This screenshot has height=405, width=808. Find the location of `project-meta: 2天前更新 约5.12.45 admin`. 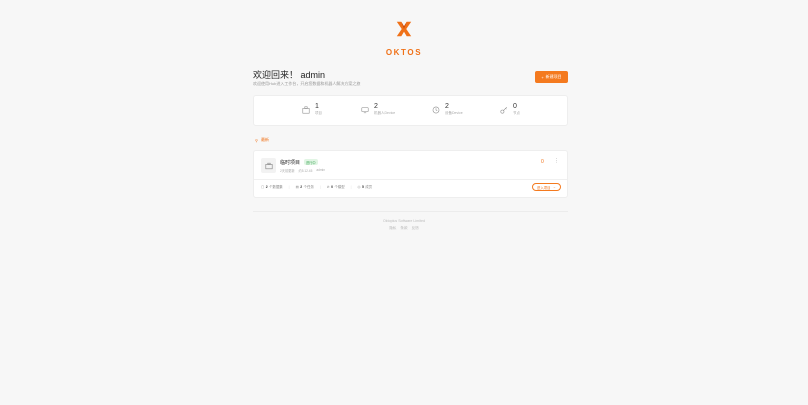

project-meta: 2天前更新 约5.12.45 admin is located at coordinates (302, 170).